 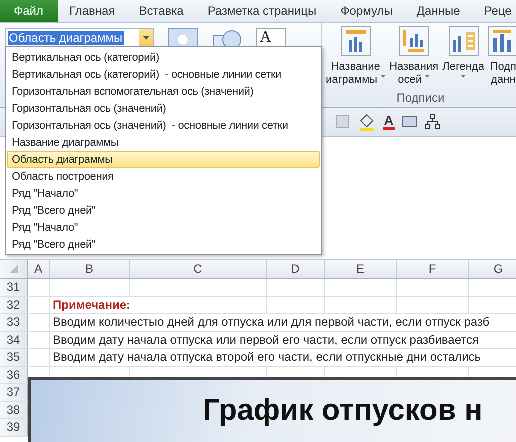 I want to click on group-label: Подписи, so click(x=421, y=99).